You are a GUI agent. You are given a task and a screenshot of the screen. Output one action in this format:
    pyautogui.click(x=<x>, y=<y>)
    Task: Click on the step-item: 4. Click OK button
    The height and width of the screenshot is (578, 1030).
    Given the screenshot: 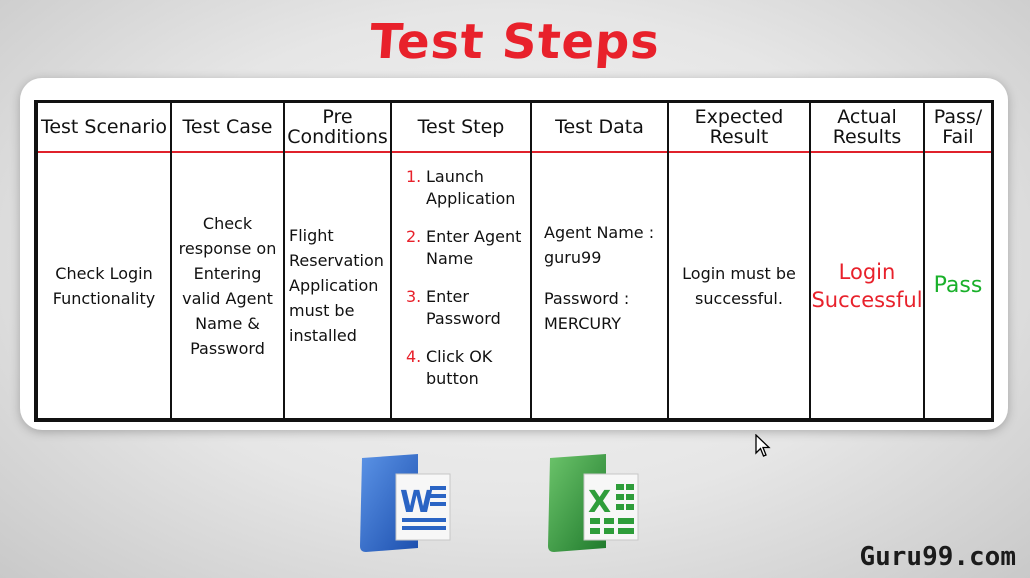 What is the action you would take?
    pyautogui.click(x=466, y=368)
    